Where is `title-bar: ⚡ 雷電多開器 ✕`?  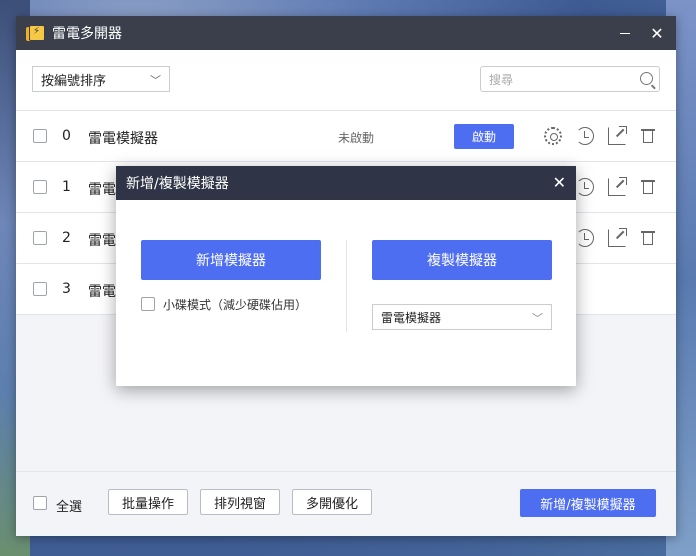
title-bar: ⚡ 雷電多開器 ✕ is located at coordinates (346, 33).